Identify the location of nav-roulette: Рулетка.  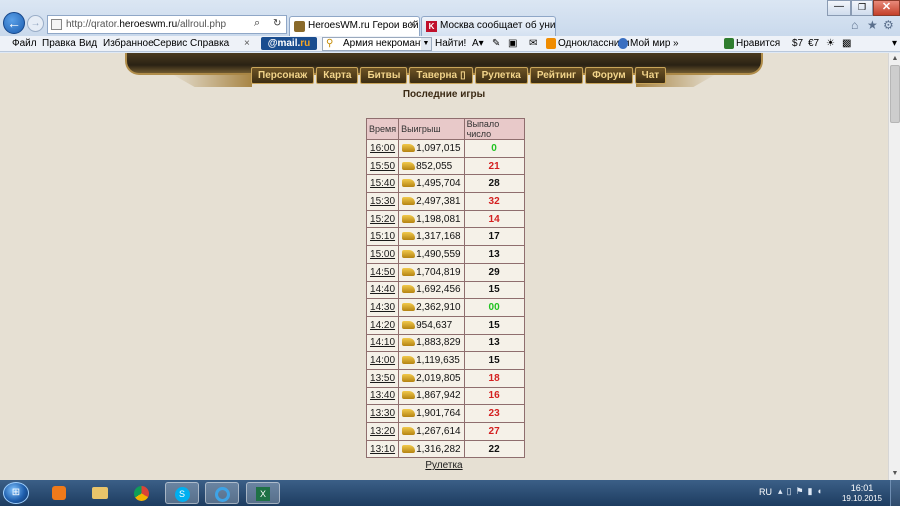
(501, 75).